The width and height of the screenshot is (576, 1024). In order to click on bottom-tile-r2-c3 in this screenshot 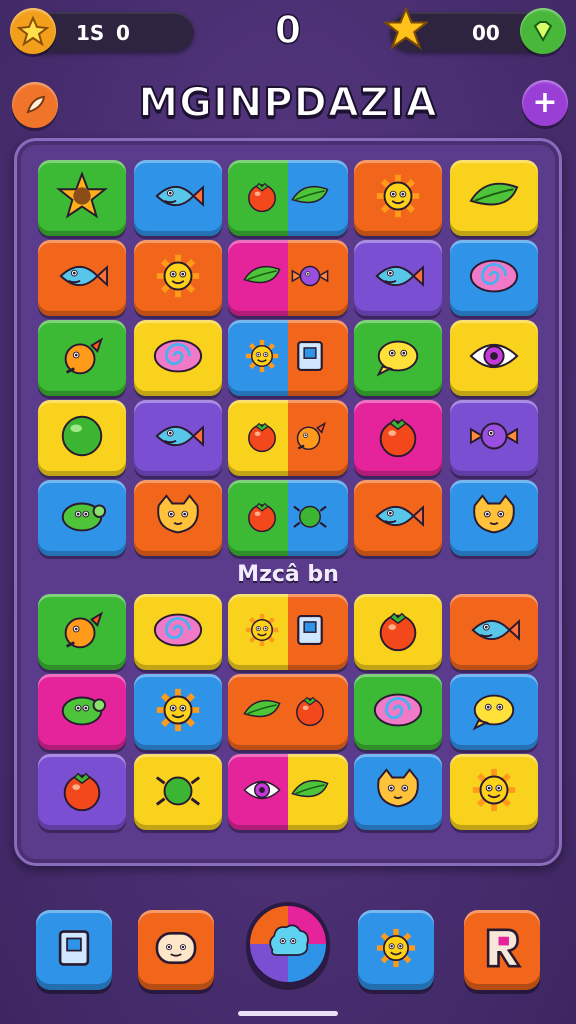, I will do `click(288, 712)`.